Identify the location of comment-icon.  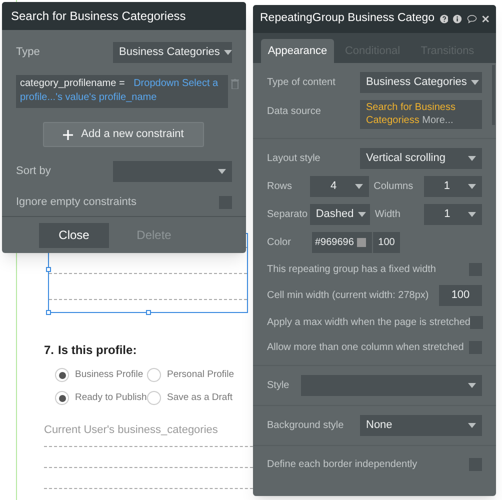
(471, 19).